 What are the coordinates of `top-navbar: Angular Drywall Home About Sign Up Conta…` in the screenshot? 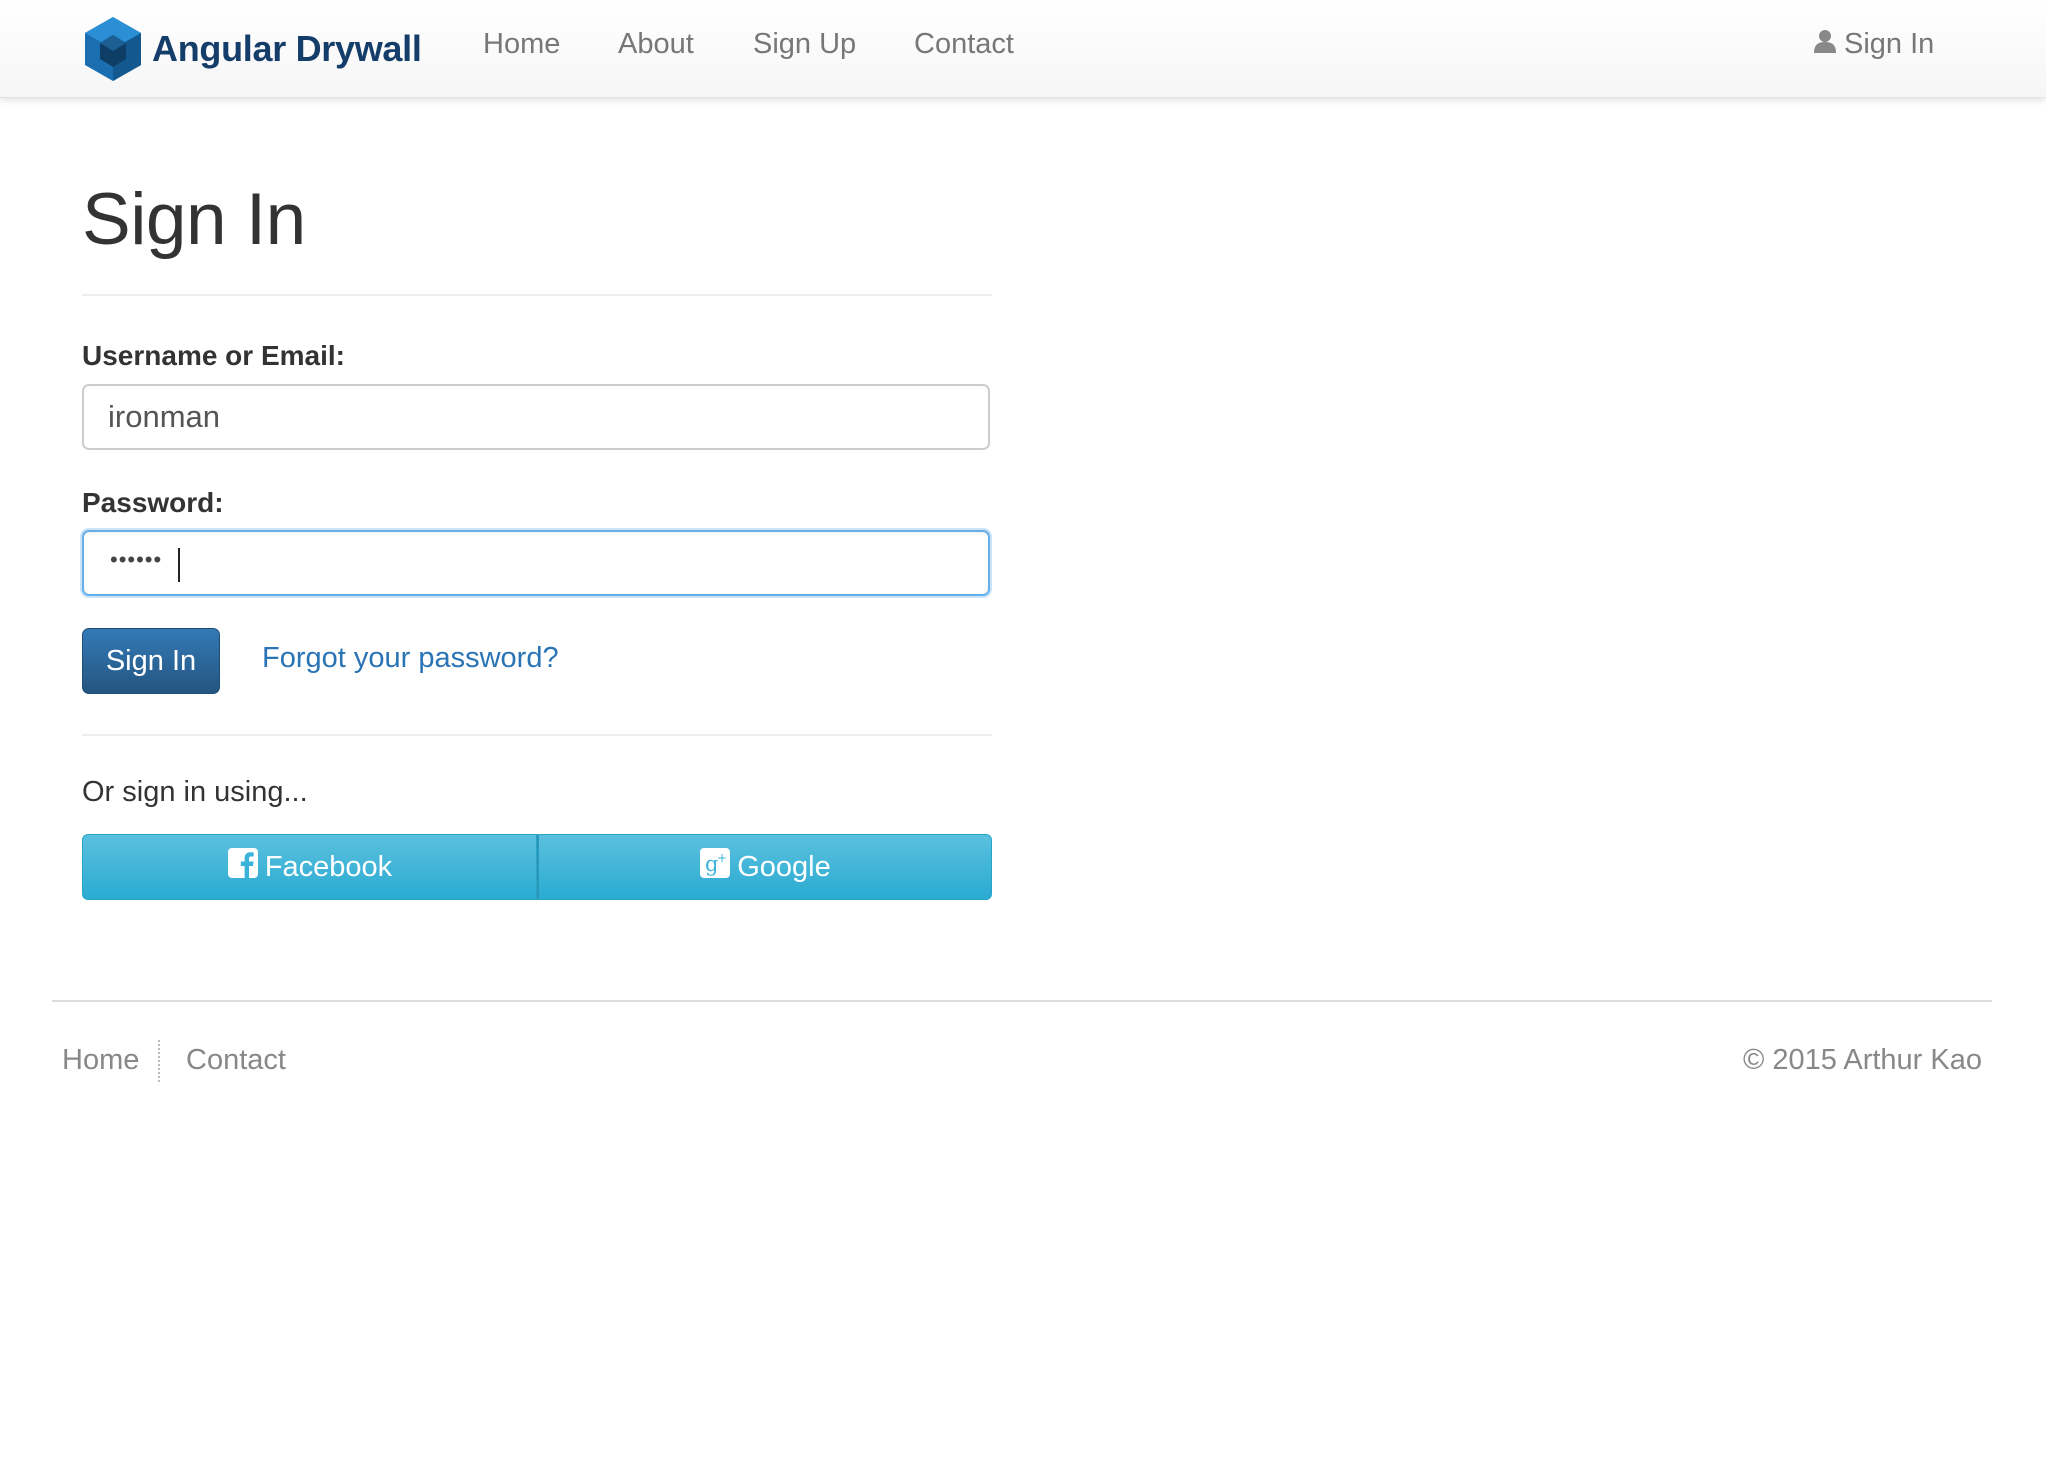 It's located at (1023, 49).